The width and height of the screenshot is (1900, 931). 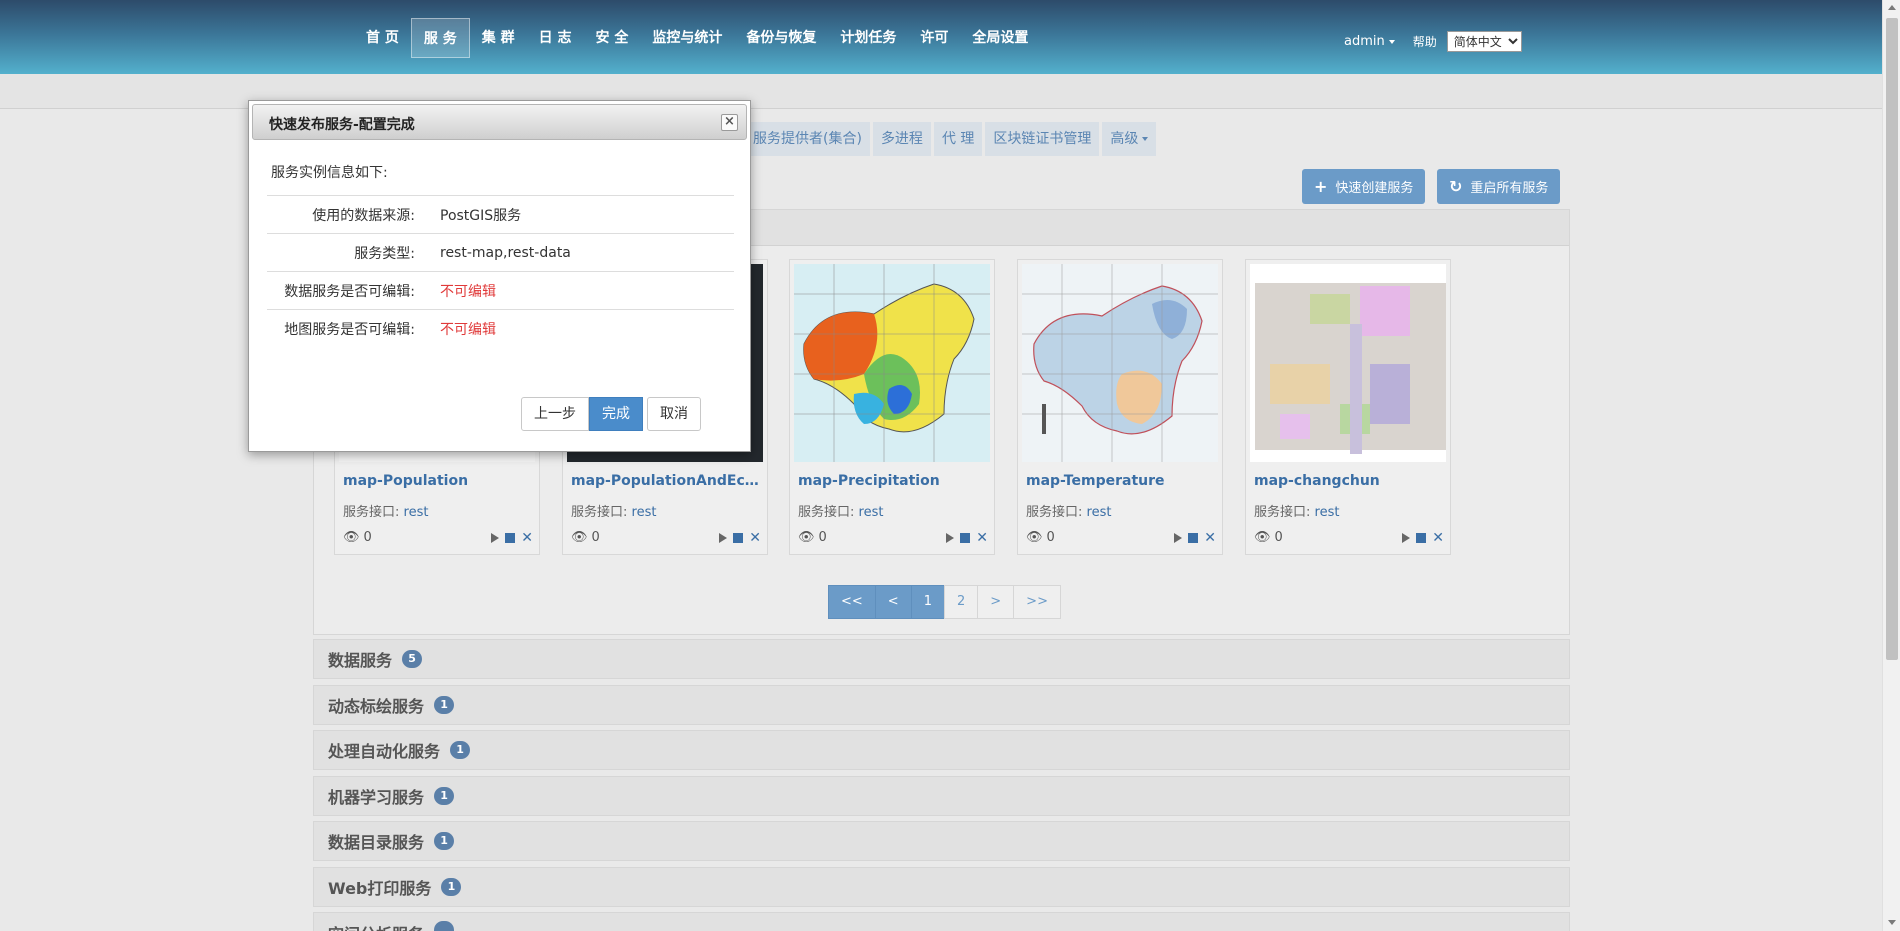 What do you see at coordinates (941, 750) in the screenshot?
I see `section-automation-services: 处理自动化服务 1` at bounding box center [941, 750].